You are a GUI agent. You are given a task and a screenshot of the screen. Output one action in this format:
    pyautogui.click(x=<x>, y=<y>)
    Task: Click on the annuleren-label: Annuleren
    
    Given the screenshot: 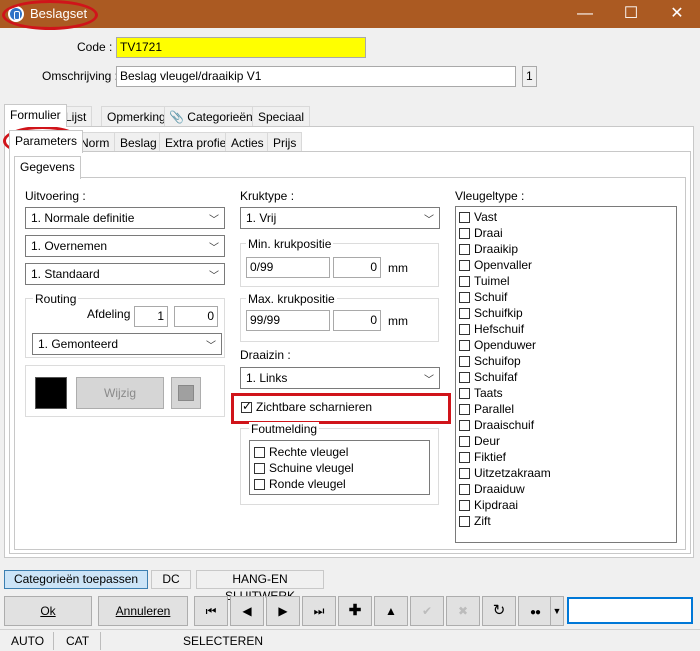 What is the action you would take?
    pyautogui.click(x=143, y=611)
    